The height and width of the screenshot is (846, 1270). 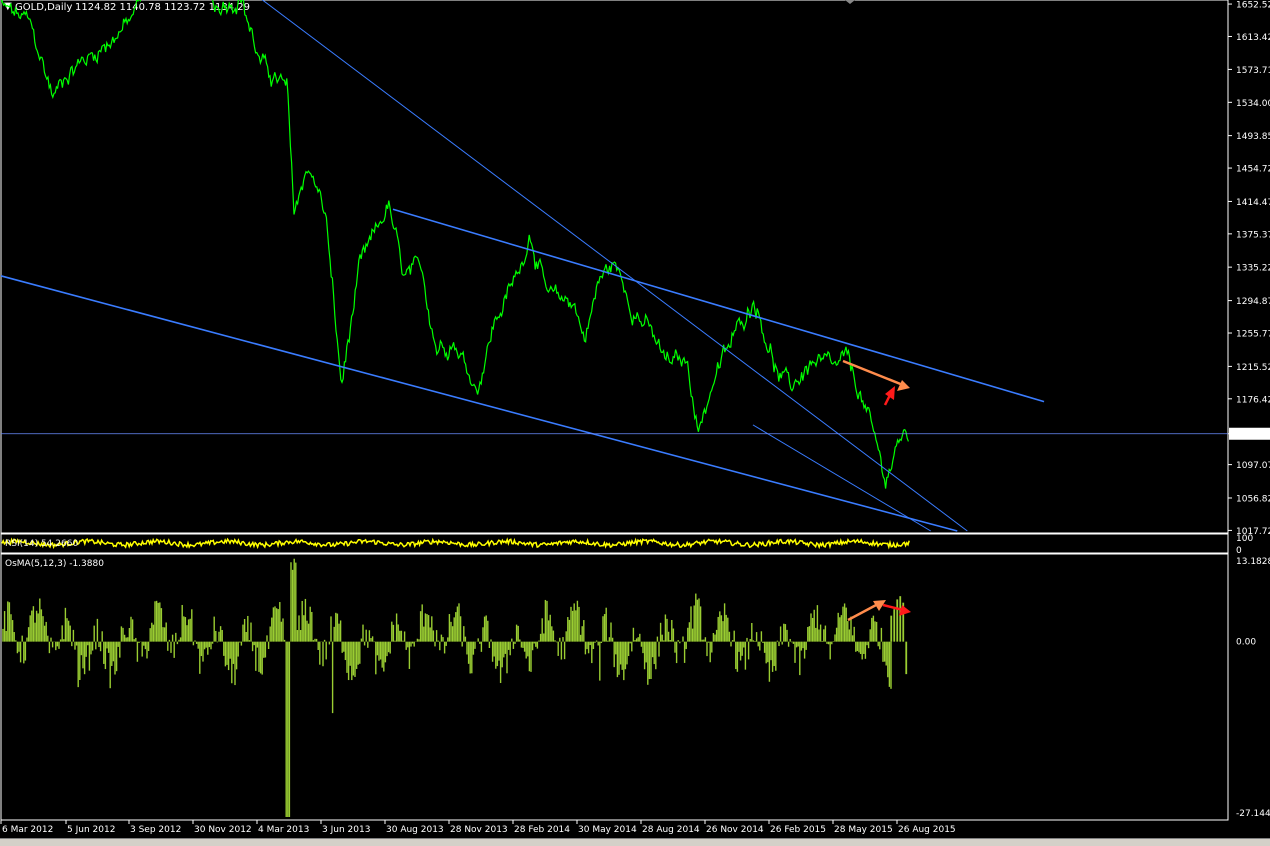 What do you see at coordinates (91, 830) in the screenshot?
I see `x-tick-label: 5 Jun 2012` at bounding box center [91, 830].